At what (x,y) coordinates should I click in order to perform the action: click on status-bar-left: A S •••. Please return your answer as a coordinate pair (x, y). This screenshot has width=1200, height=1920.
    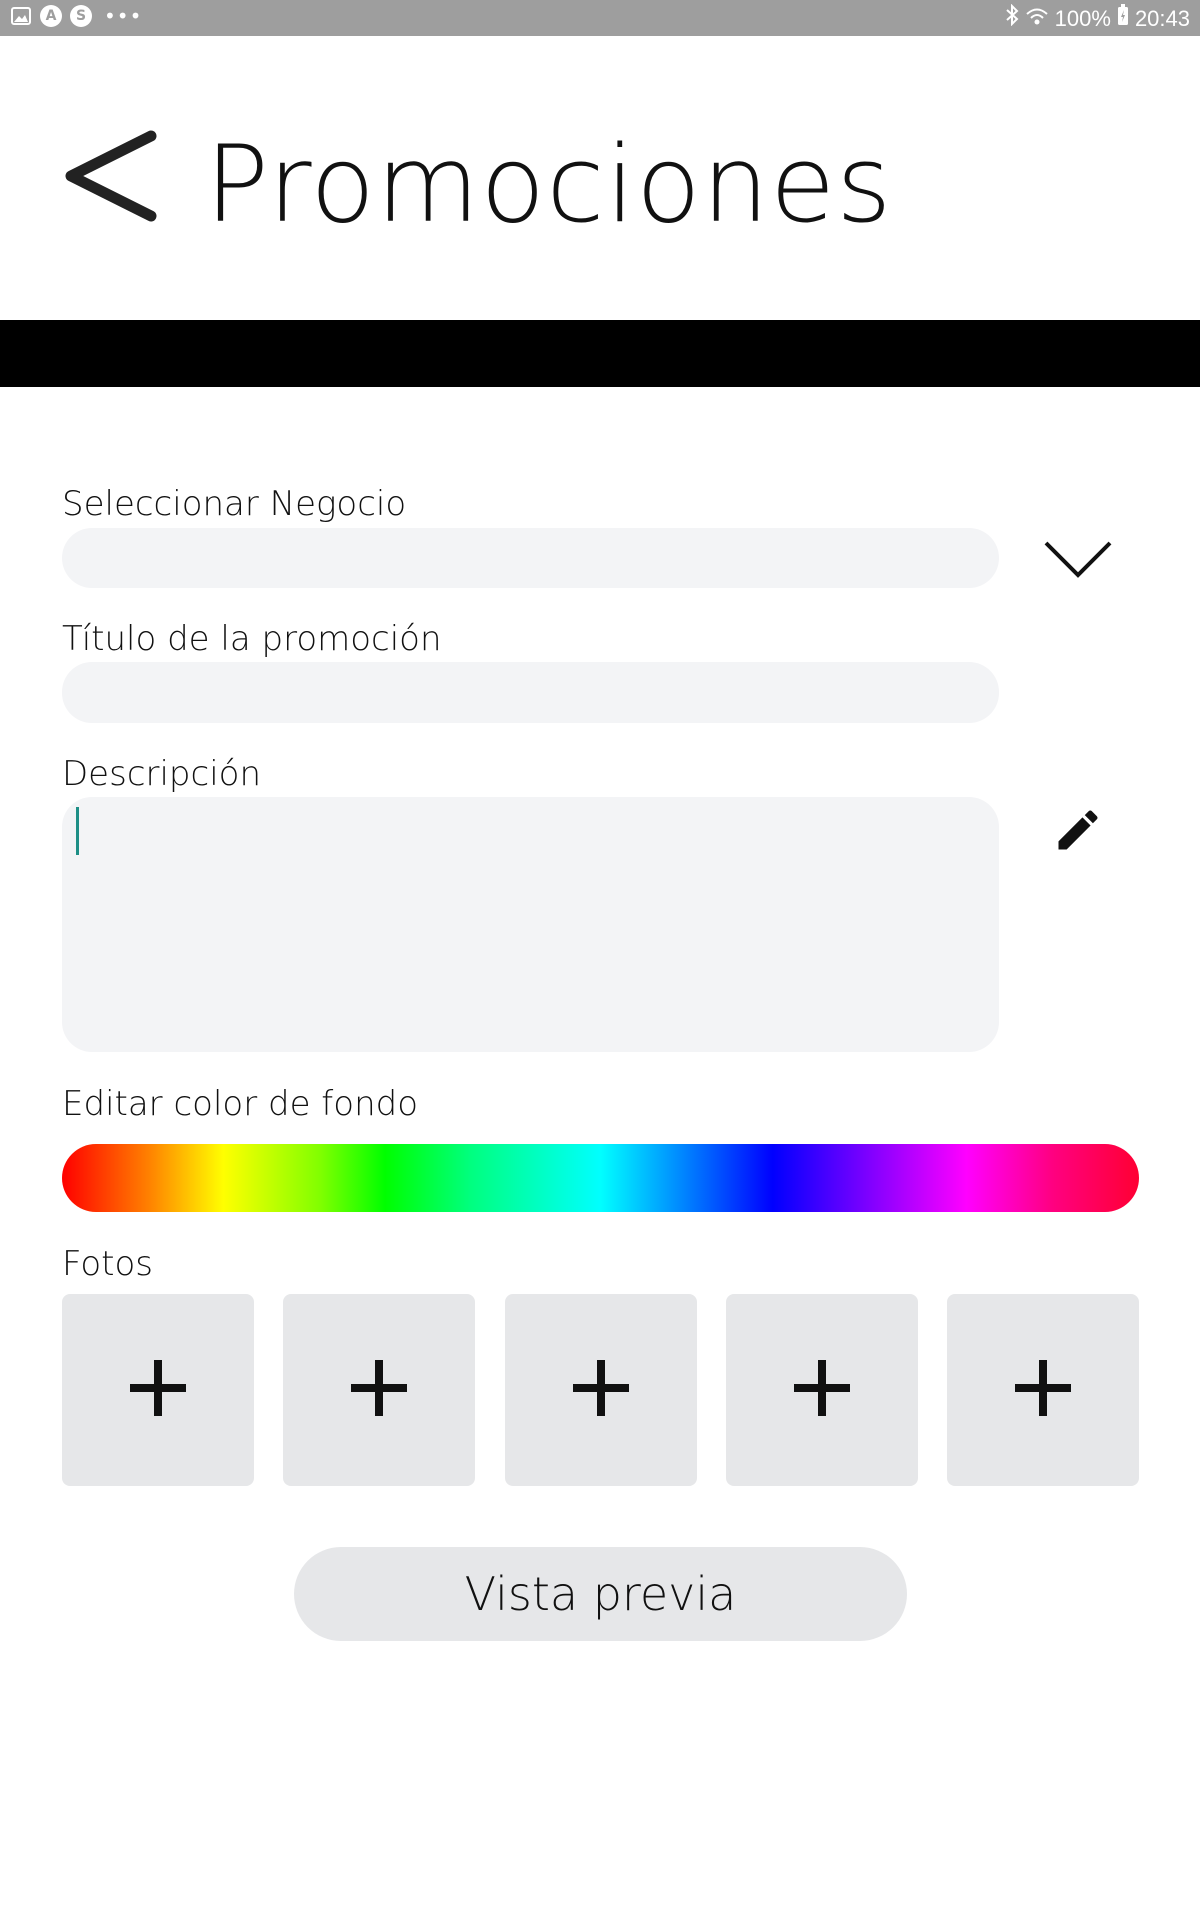
    Looking at the image, I should click on (76, 16).